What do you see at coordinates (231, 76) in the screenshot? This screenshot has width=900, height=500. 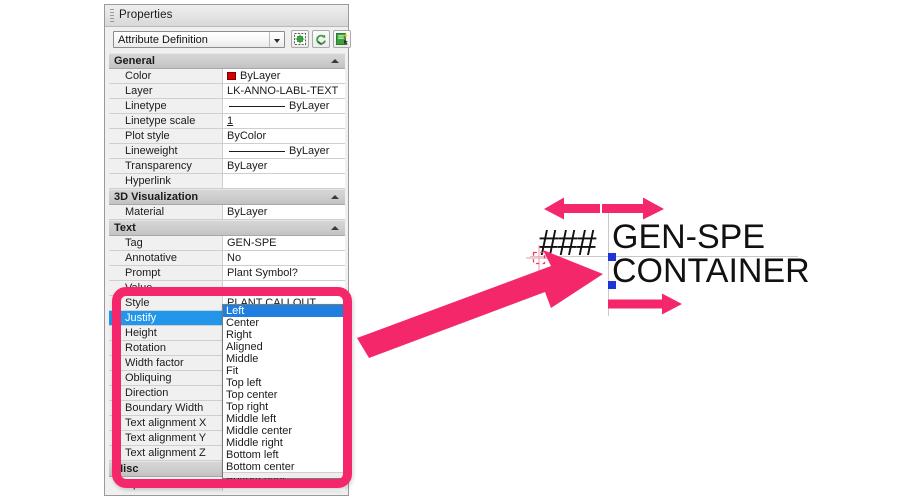 I see `color-swatch` at bounding box center [231, 76].